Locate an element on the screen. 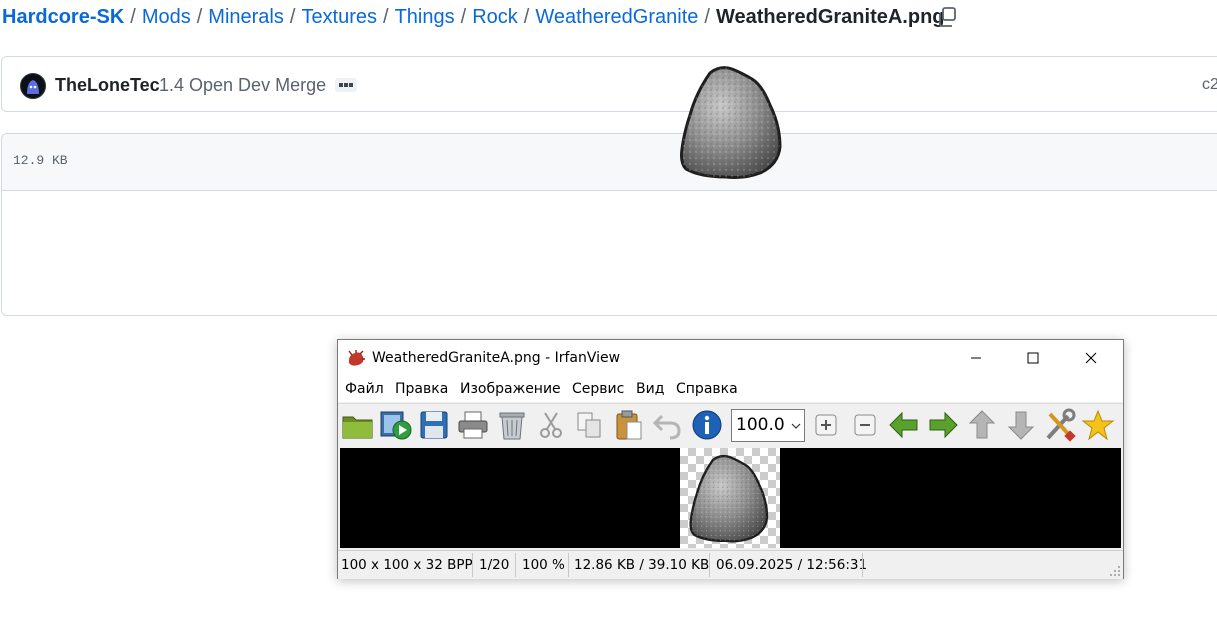  zoom-in-icon is located at coordinates (826, 425).